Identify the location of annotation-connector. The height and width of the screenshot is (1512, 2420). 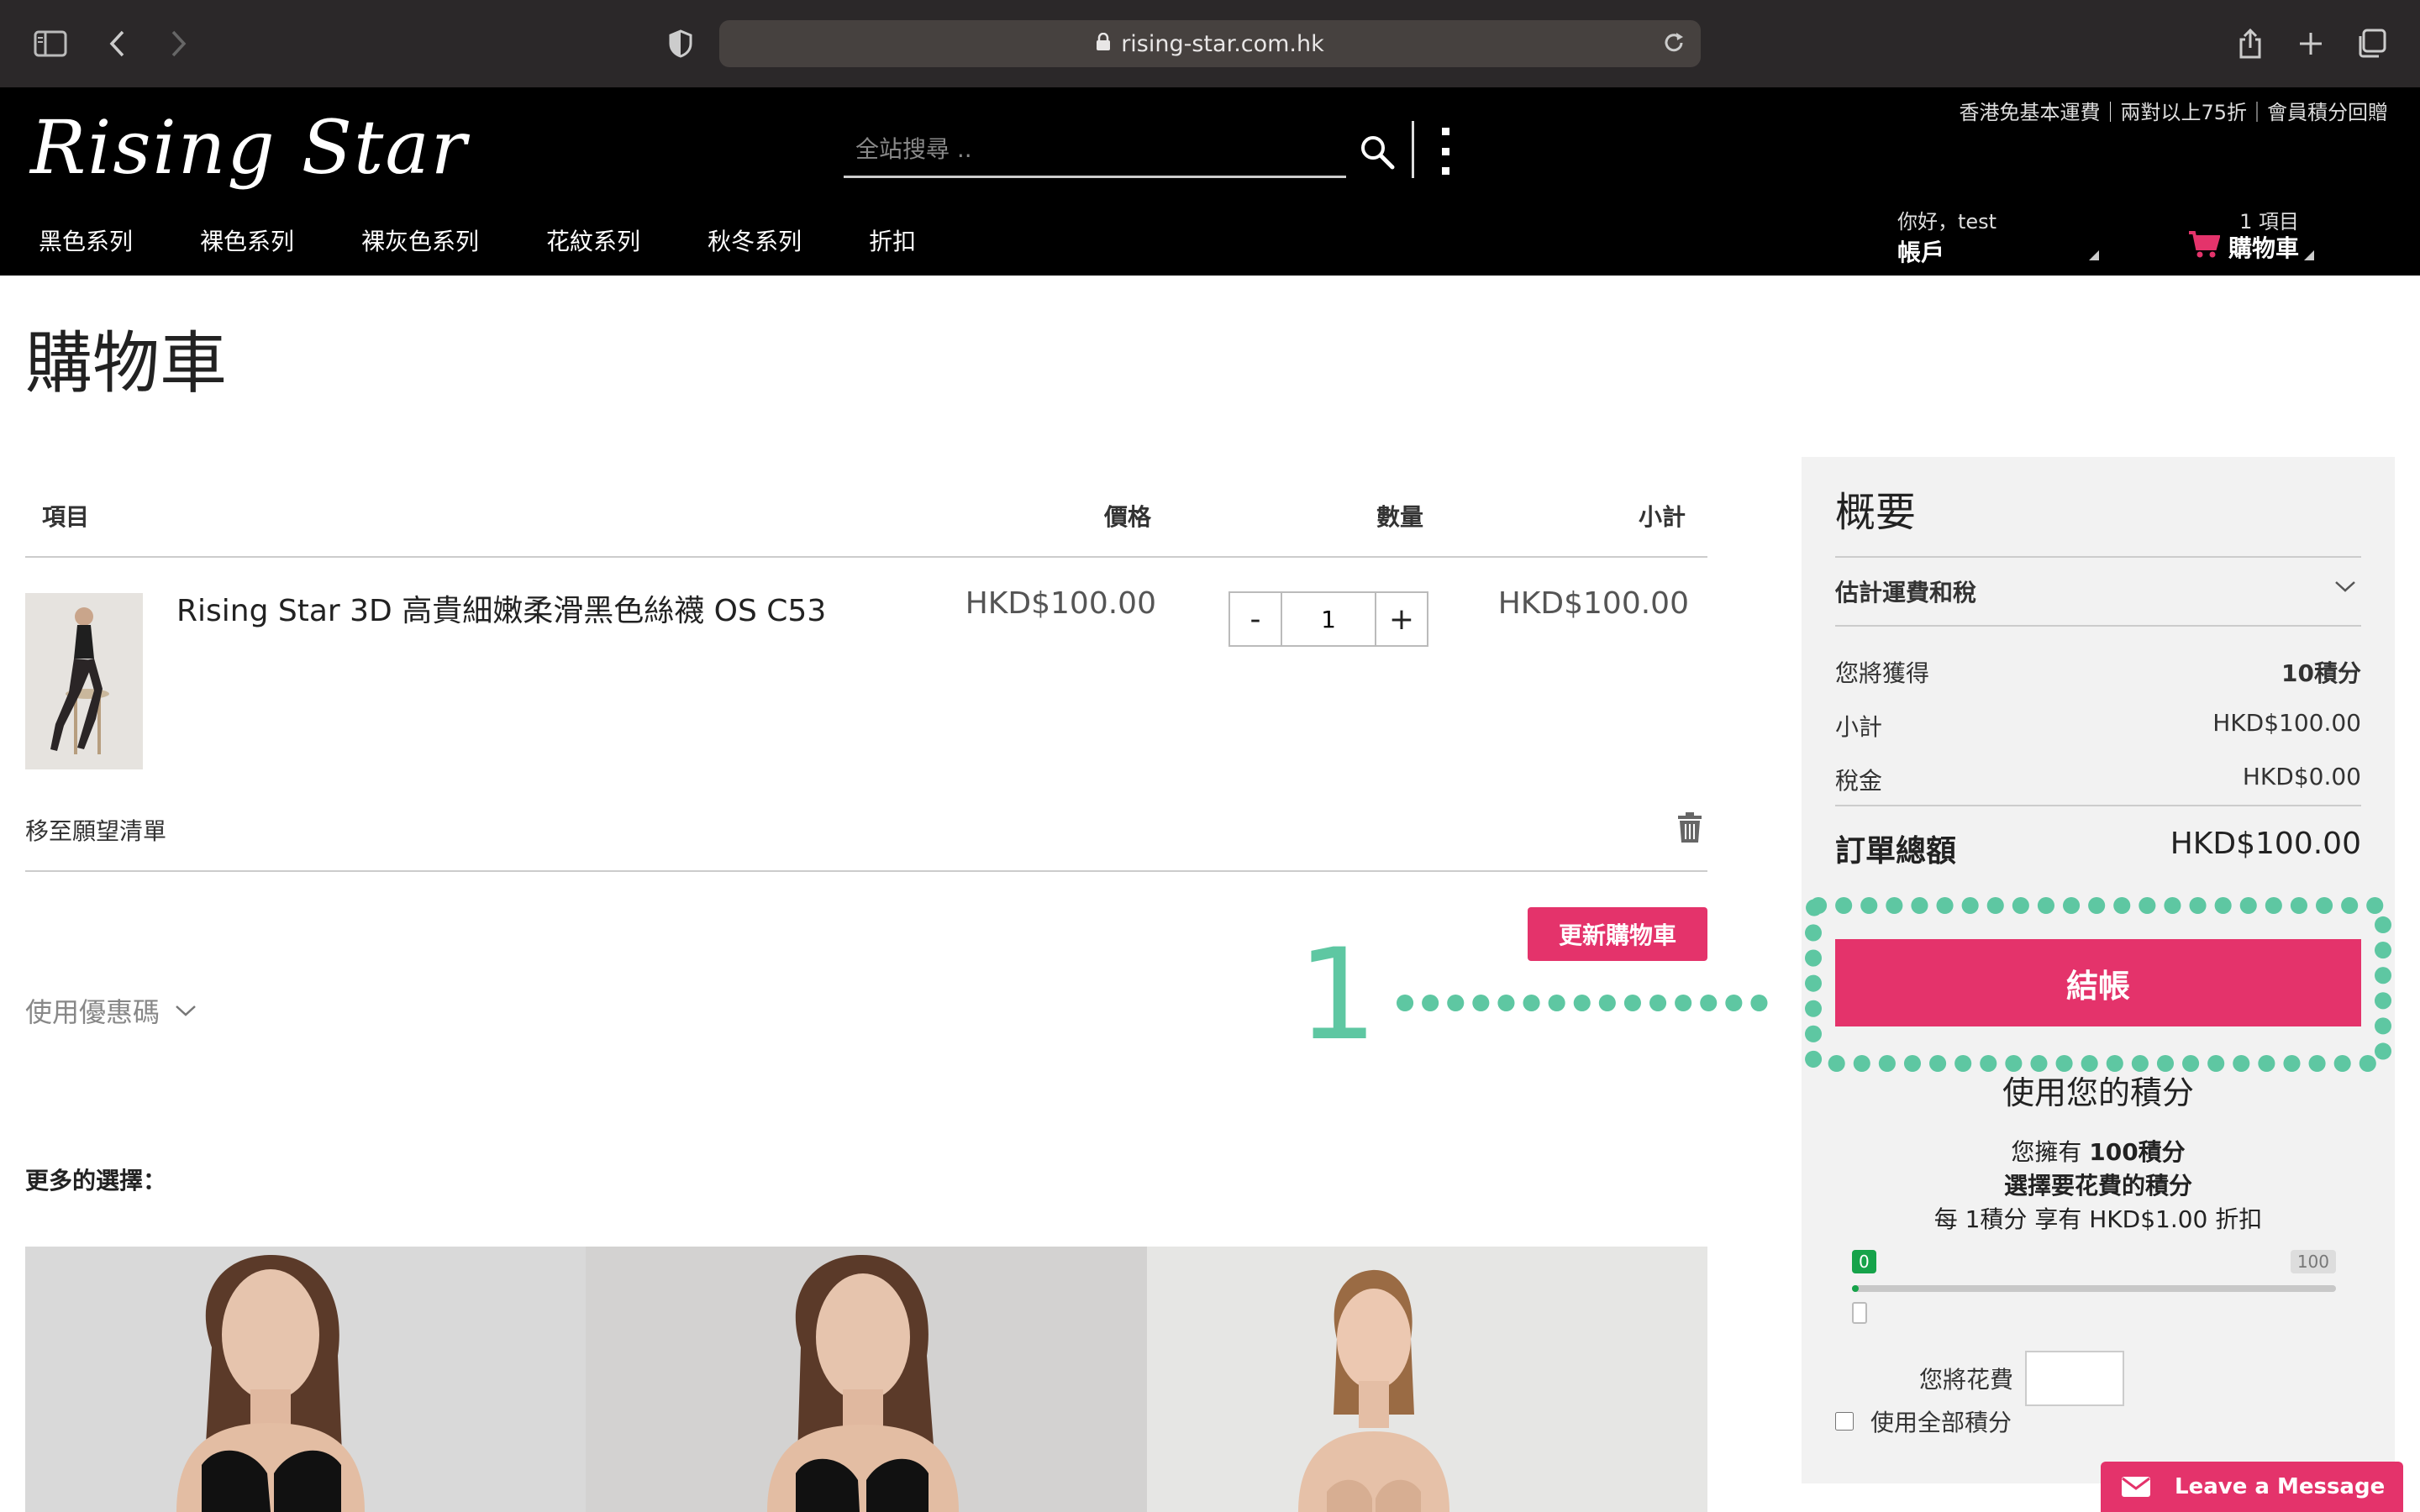
(1585, 1003).